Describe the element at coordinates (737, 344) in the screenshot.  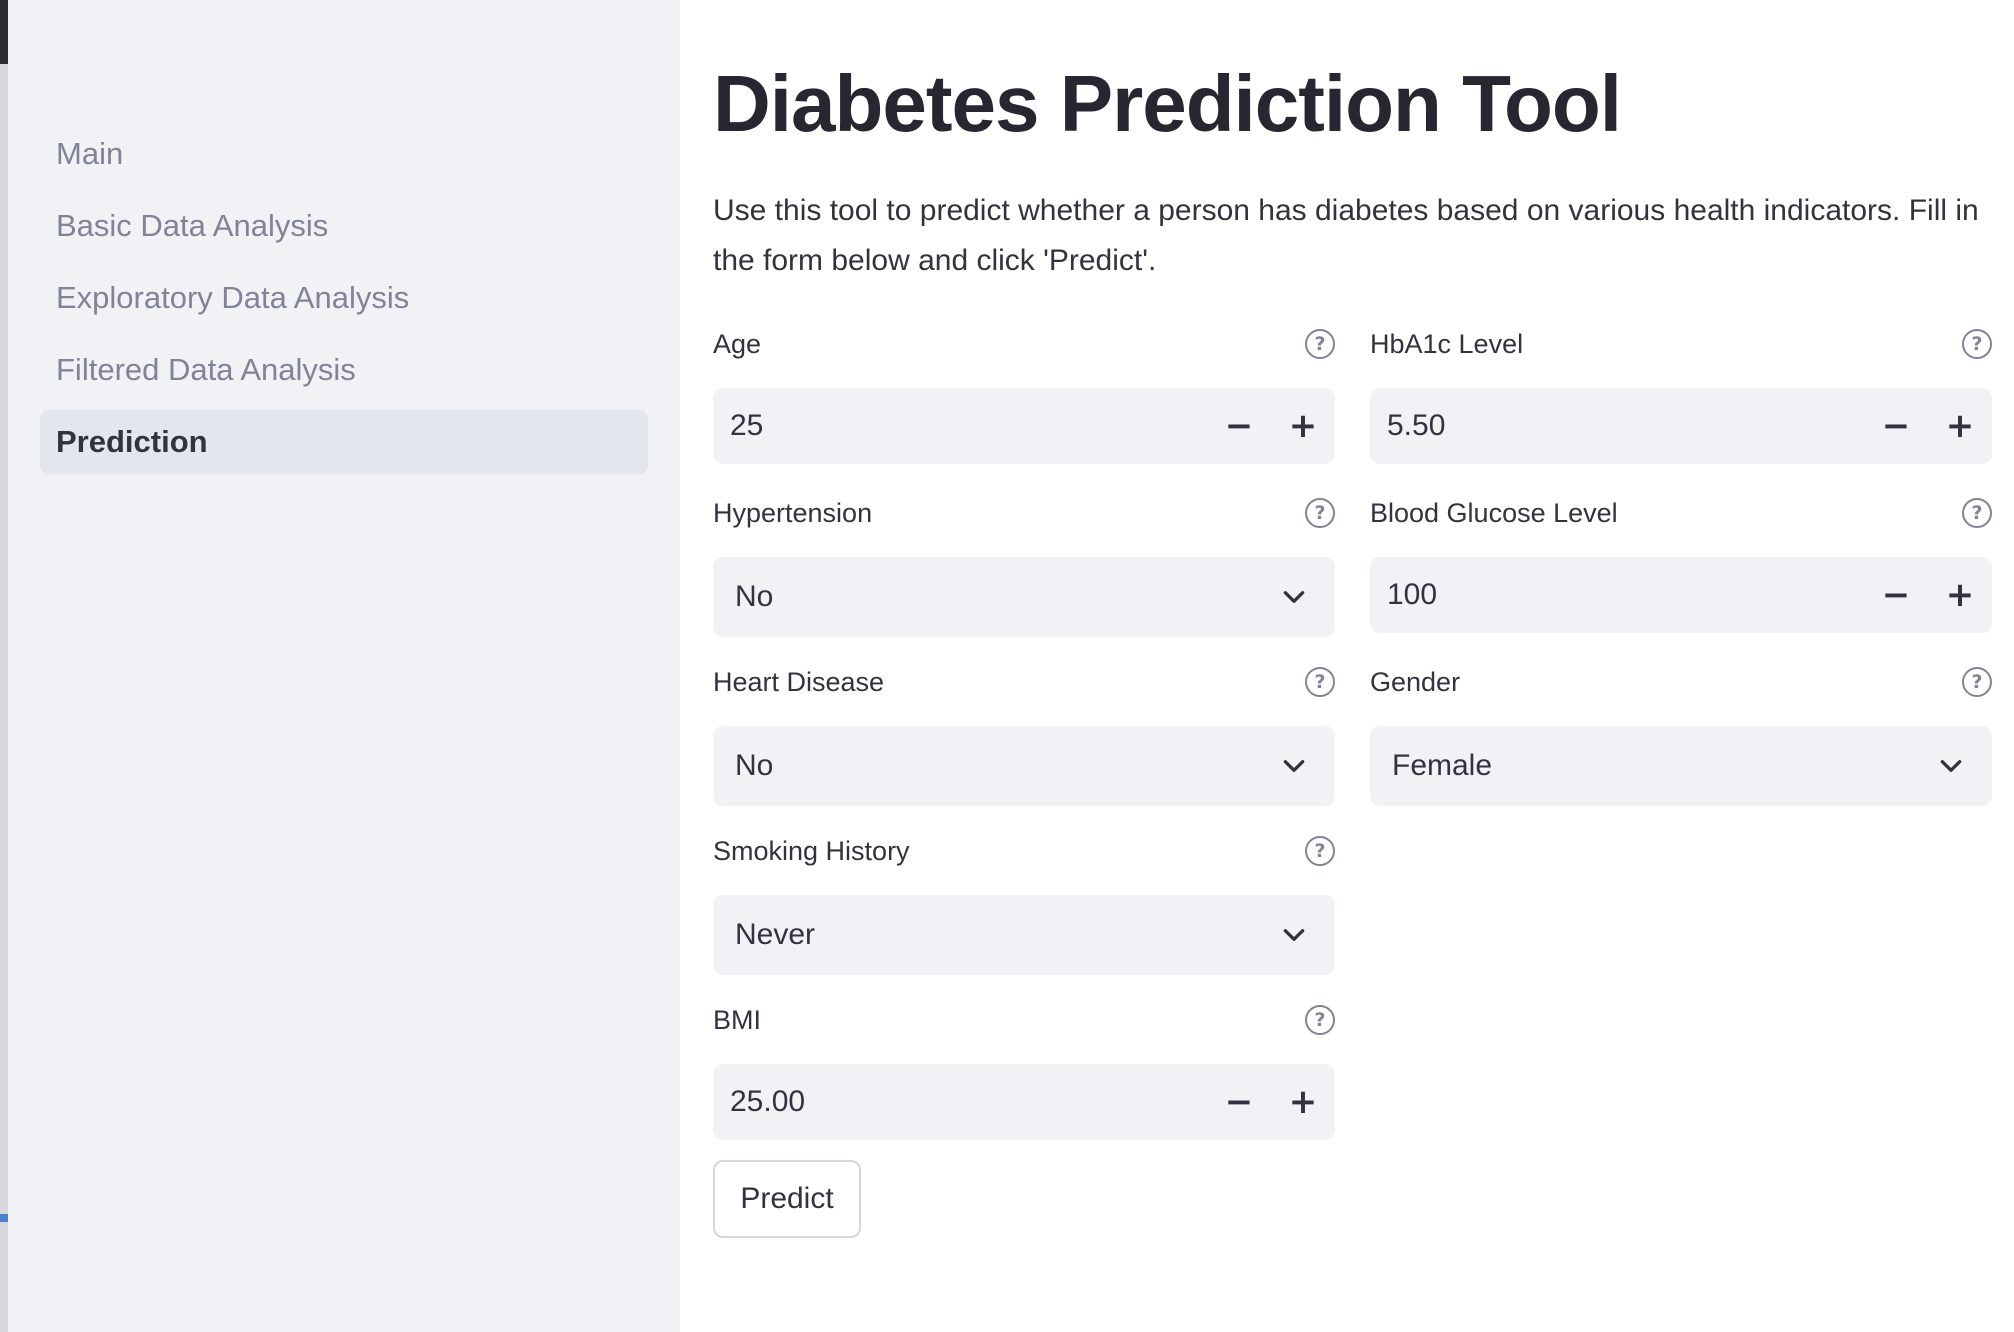
I see `age-label: Age` at that location.